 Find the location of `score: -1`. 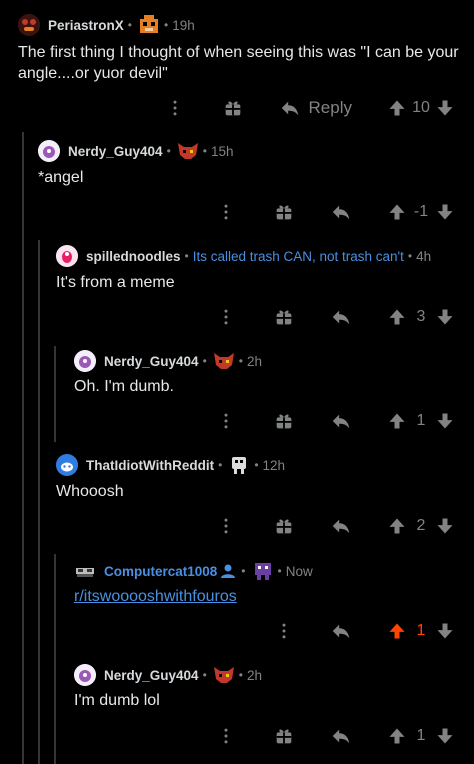

score: -1 is located at coordinates (421, 211).